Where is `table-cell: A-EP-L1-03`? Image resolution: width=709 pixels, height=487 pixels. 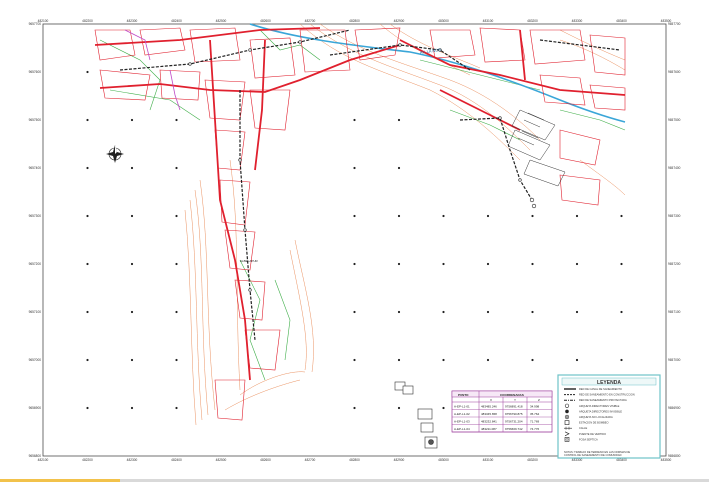 table-cell: A-EP-L1-03 is located at coordinates (462, 421).